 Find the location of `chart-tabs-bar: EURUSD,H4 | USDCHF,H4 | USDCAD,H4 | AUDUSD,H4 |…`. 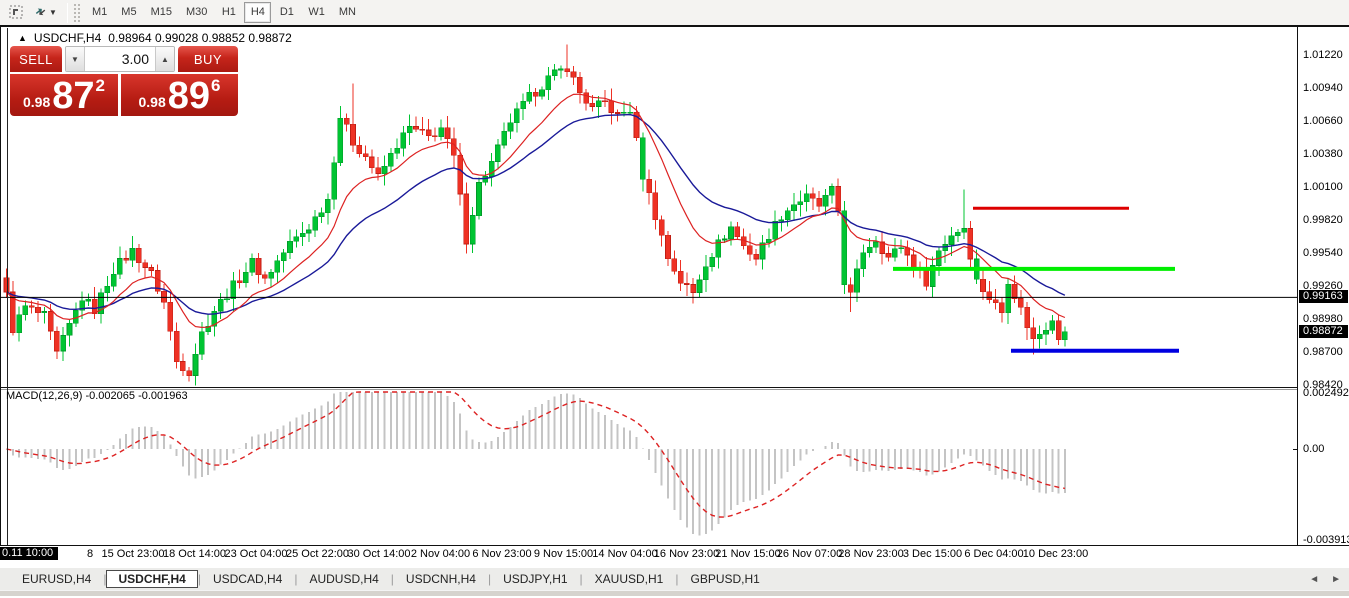

chart-tabs-bar: EURUSD,H4 | USDCHF,H4 | USDCAD,H4 | AUDUSD,H4 |… is located at coordinates (674, 579).